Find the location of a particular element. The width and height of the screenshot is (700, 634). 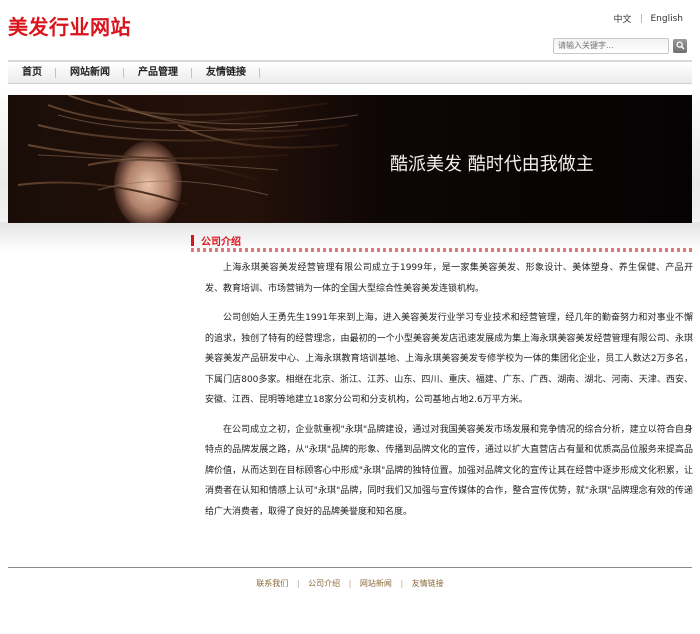

lang-english-link: English is located at coordinates (667, 19).